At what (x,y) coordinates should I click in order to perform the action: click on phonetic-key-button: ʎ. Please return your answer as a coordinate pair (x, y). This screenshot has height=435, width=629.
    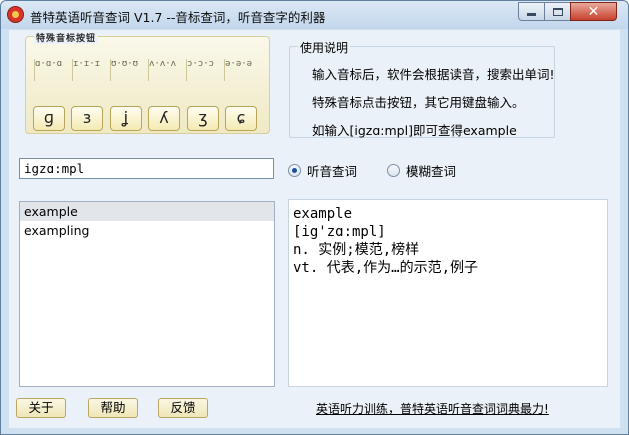
    Looking at the image, I should click on (164, 118).